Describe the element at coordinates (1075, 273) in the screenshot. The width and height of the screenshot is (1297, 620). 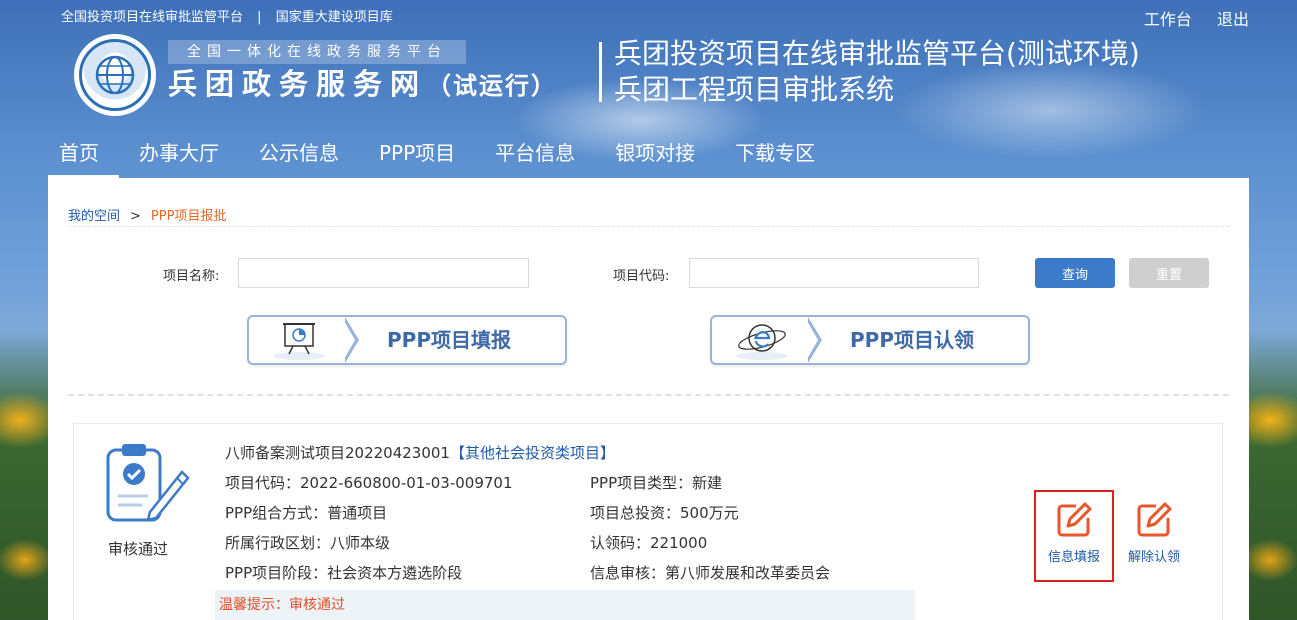
I see `query-button: 查询` at that location.